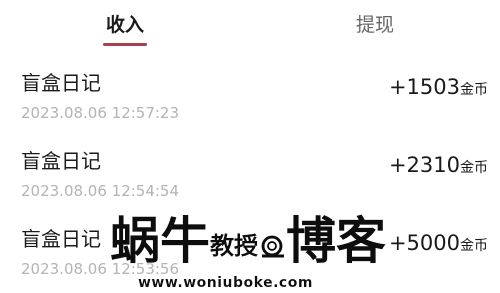 This screenshot has width=500, height=293. What do you see at coordinates (424, 87) in the screenshot?
I see `record-amount-value: +1503` at bounding box center [424, 87].